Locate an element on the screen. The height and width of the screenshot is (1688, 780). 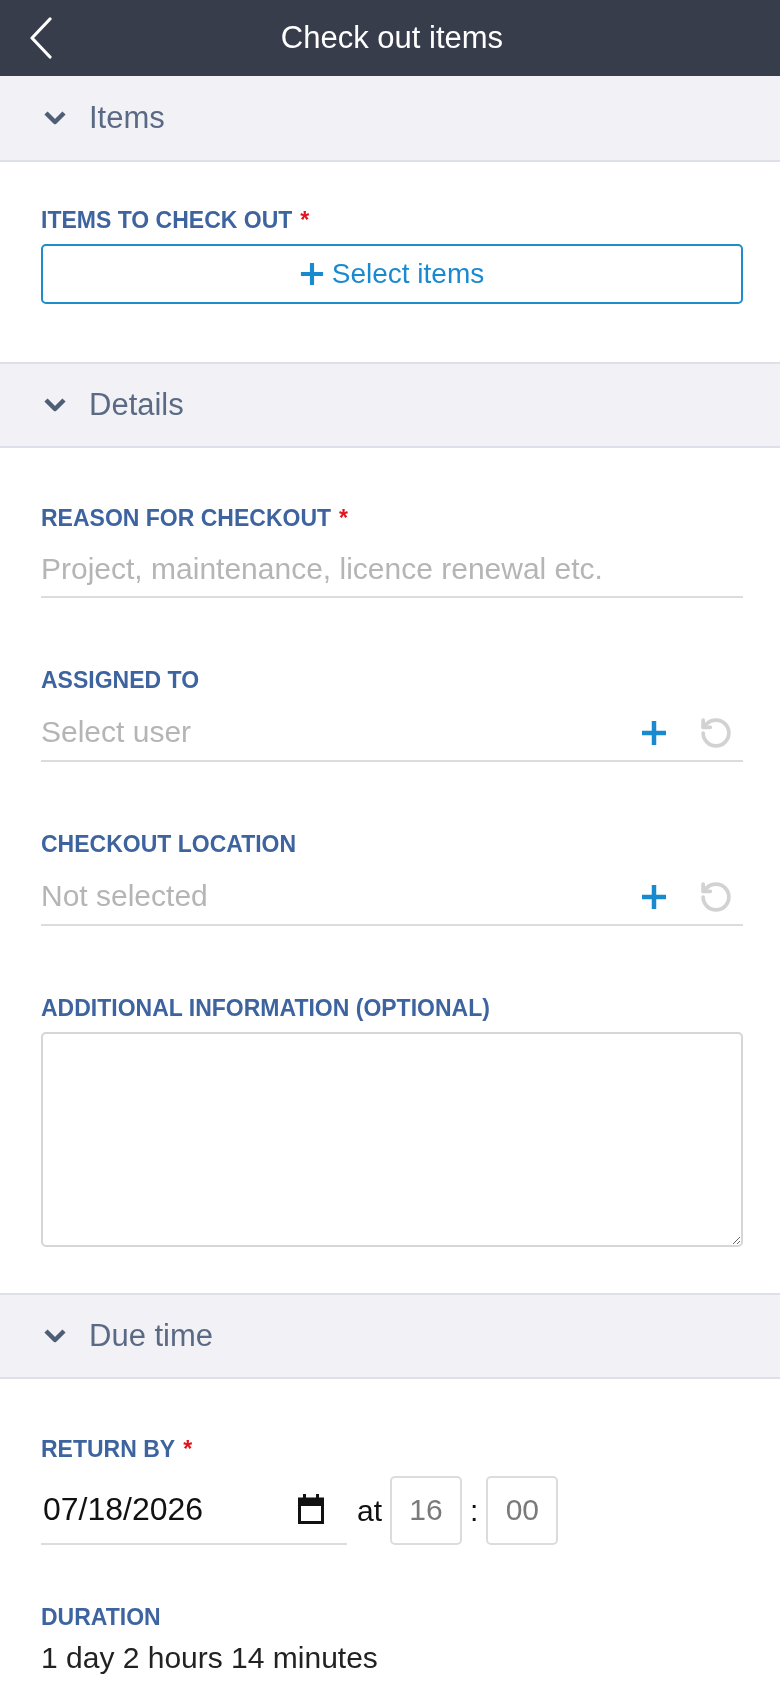
select-items-button: Select items is located at coordinates (392, 274).